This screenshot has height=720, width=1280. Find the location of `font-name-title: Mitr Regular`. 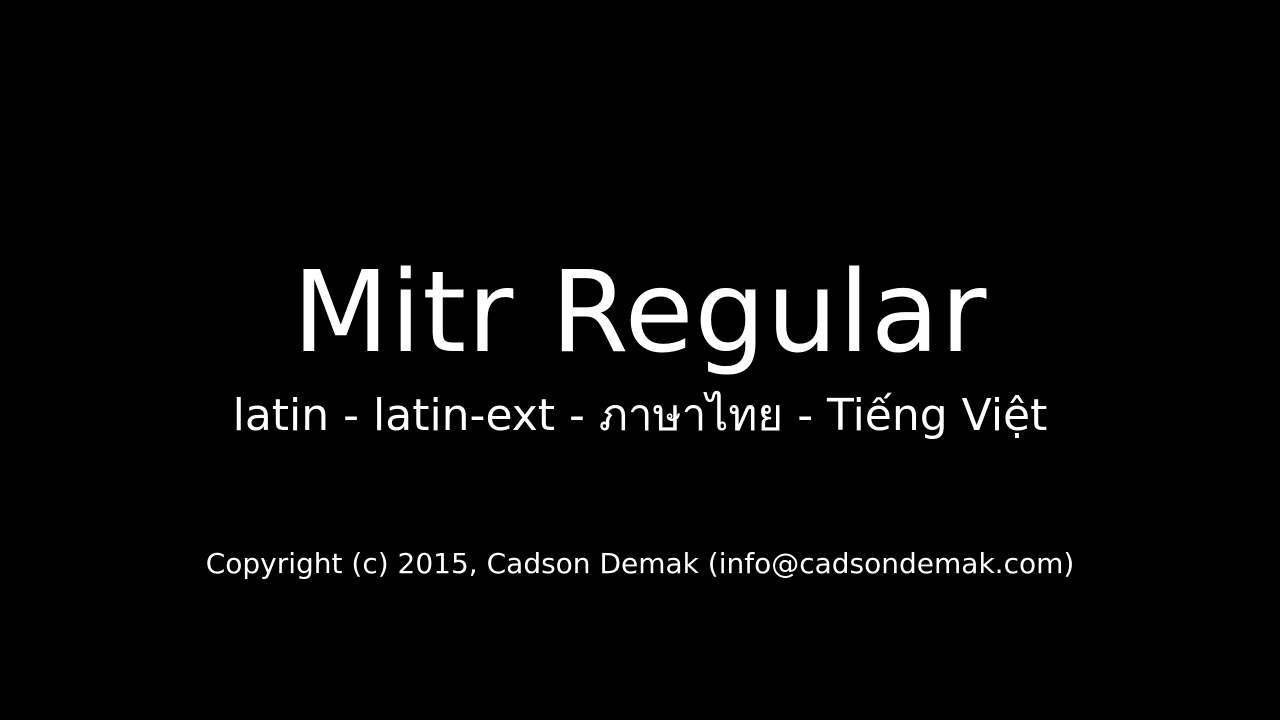

font-name-title: Mitr Regular is located at coordinates (640, 313).